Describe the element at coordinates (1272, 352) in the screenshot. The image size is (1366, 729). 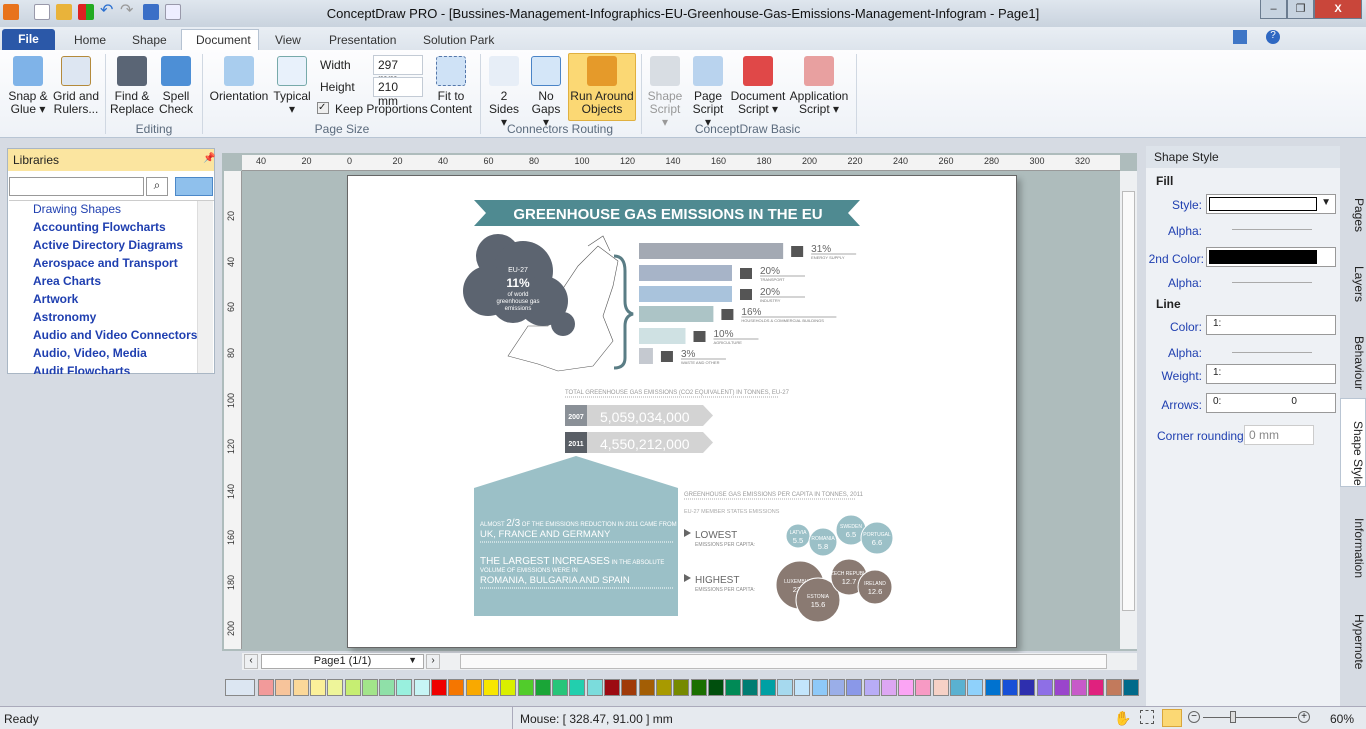
I see `line-alpha-slider` at that location.